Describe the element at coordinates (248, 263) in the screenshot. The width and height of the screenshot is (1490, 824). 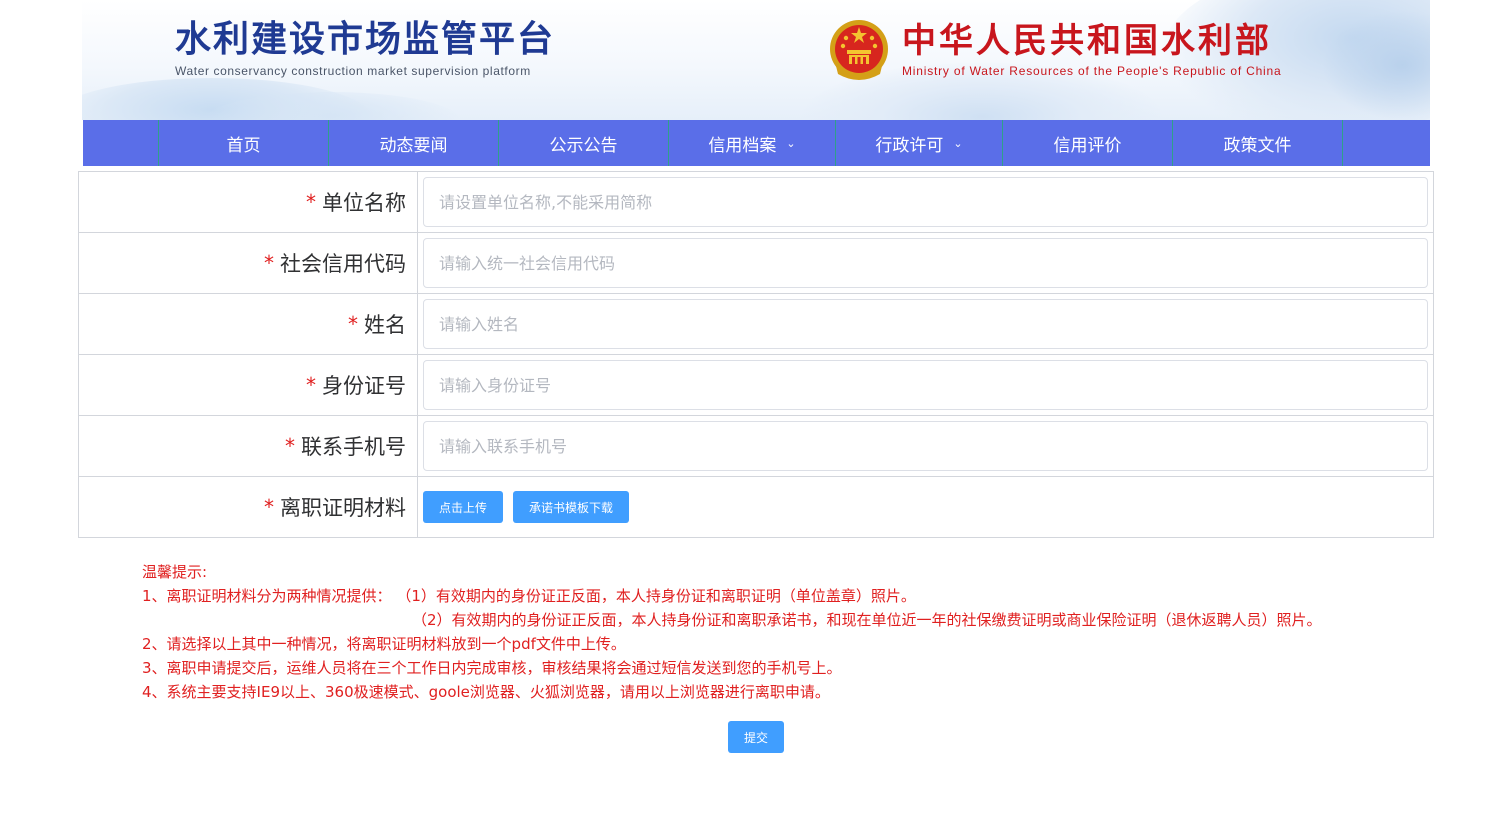
I see `field-label: * 社会信用代码` at that location.